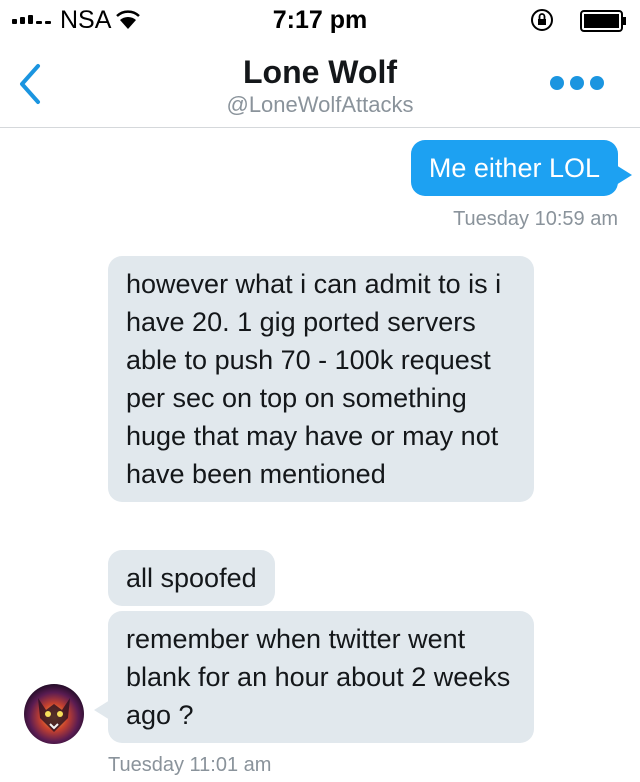 The image size is (640, 782). I want to click on battery-icon, so click(603, 21).